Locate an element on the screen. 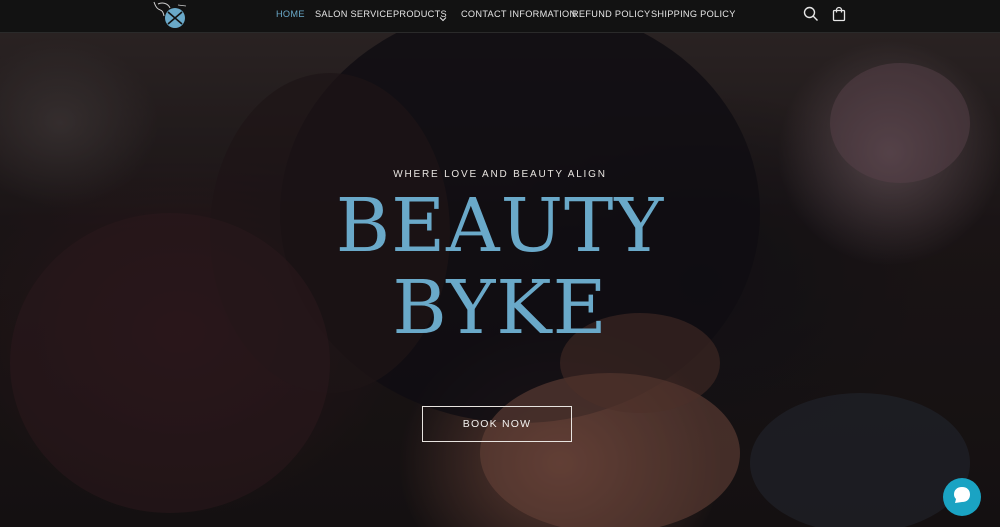 The width and height of the screenshot is (1000, 527). nav-salon-service: SALON SERVICE is located at coordinates (354, 14).